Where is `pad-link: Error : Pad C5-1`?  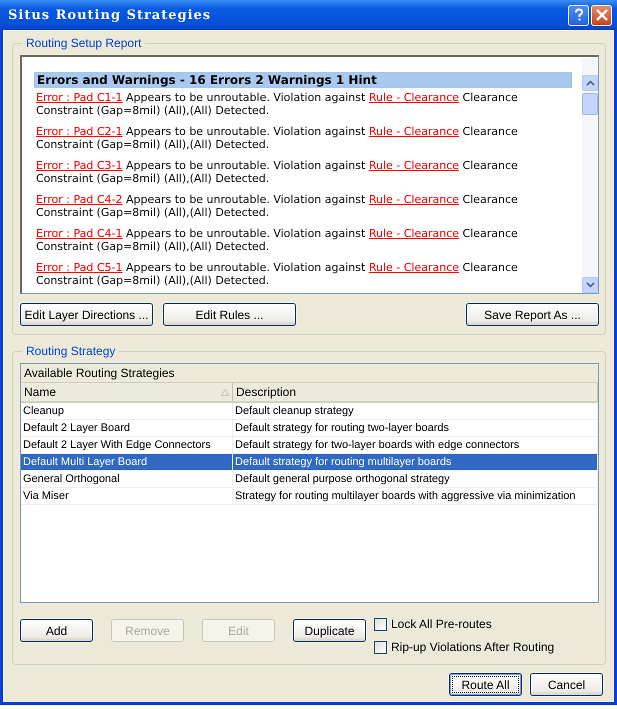
pad-link: Error : Pad C5-1 is located at coordinates (79, 267).